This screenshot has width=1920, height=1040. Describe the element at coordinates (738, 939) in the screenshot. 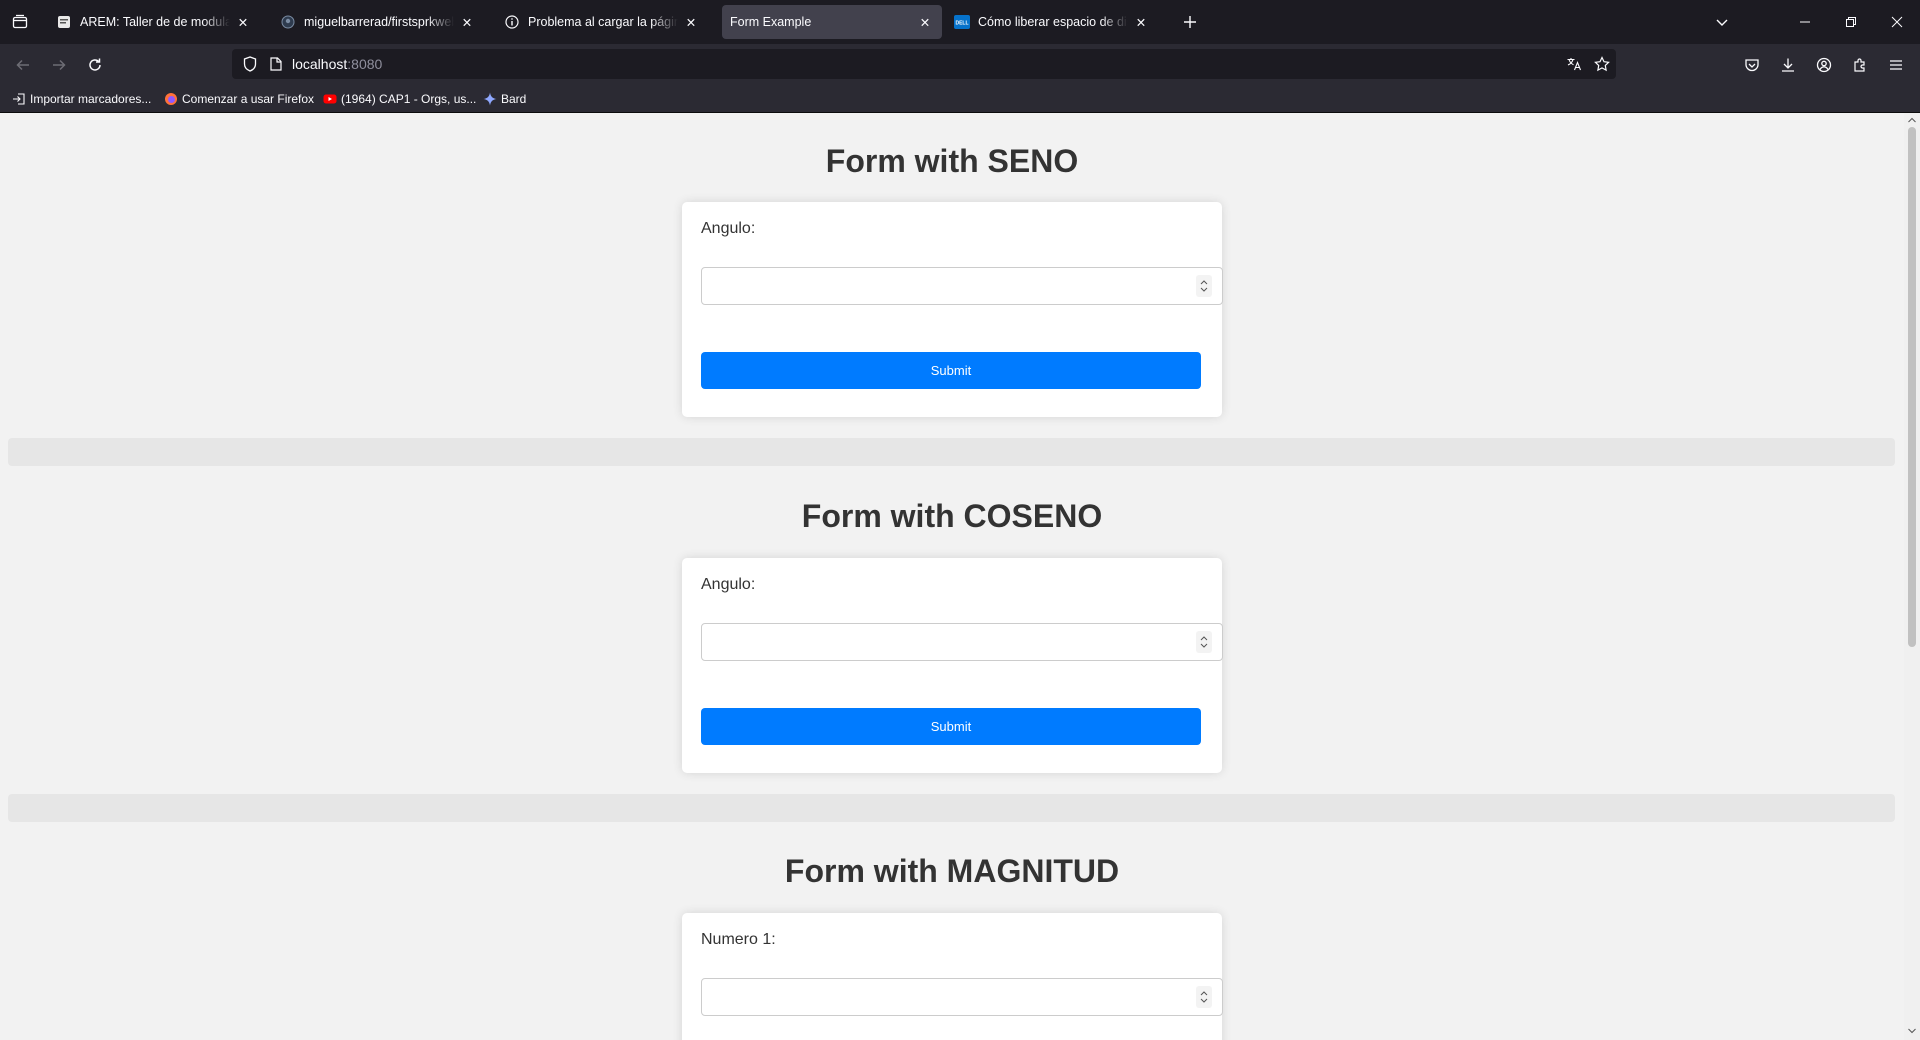

I see `numero1-label: Numero 1:` at that location.